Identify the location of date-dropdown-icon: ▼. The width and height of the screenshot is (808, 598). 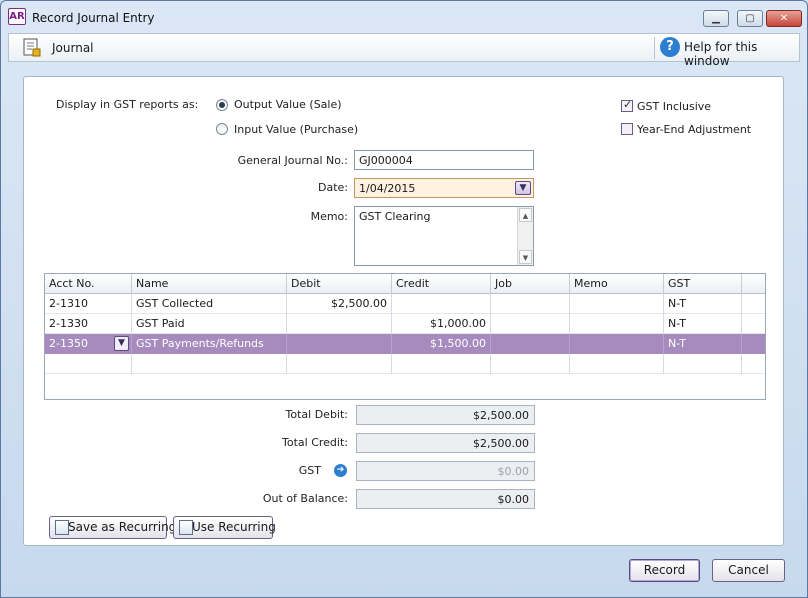
(523, 188).